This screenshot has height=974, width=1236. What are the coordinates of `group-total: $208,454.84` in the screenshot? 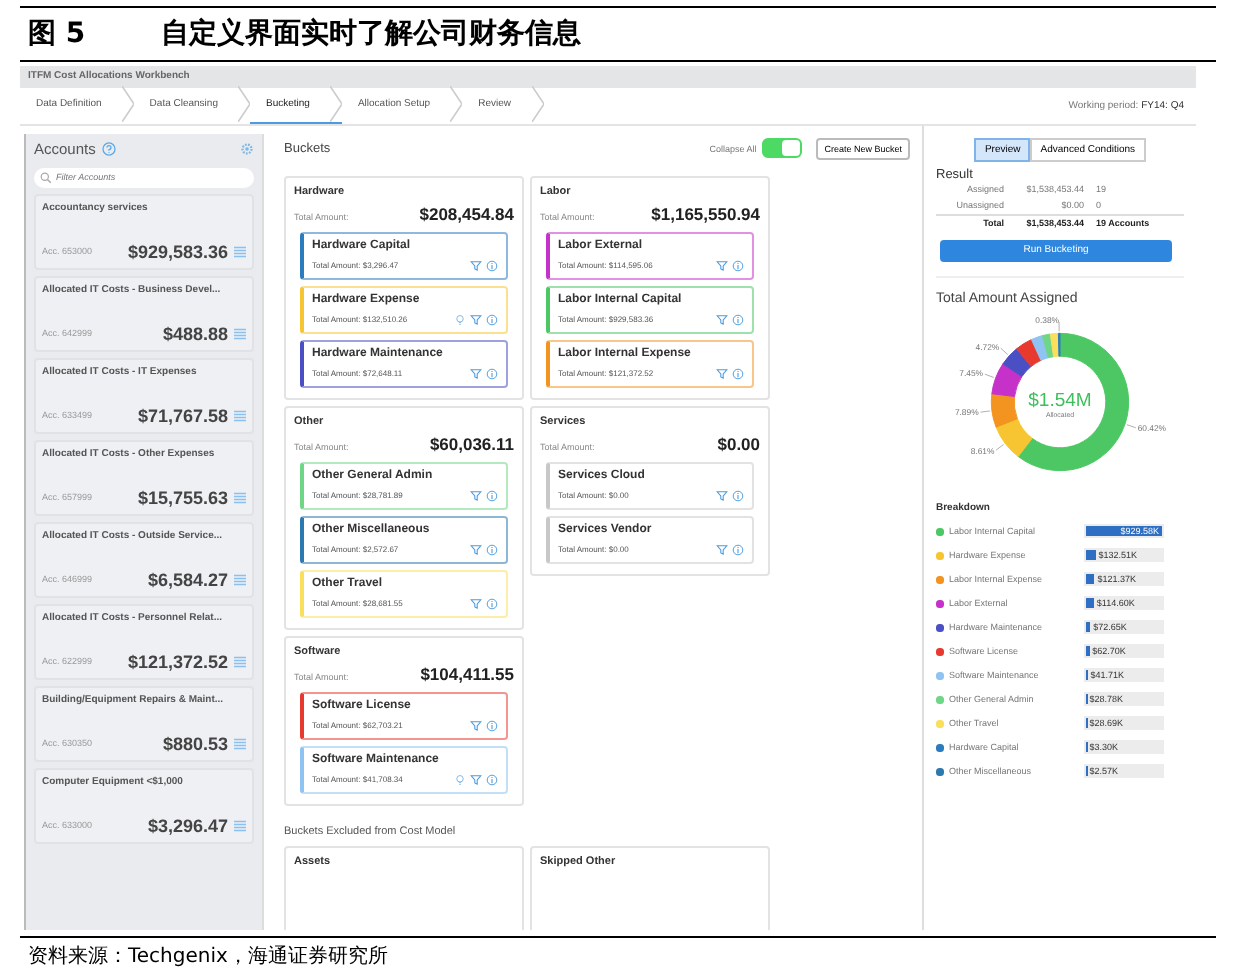 It's located at (467, 213).